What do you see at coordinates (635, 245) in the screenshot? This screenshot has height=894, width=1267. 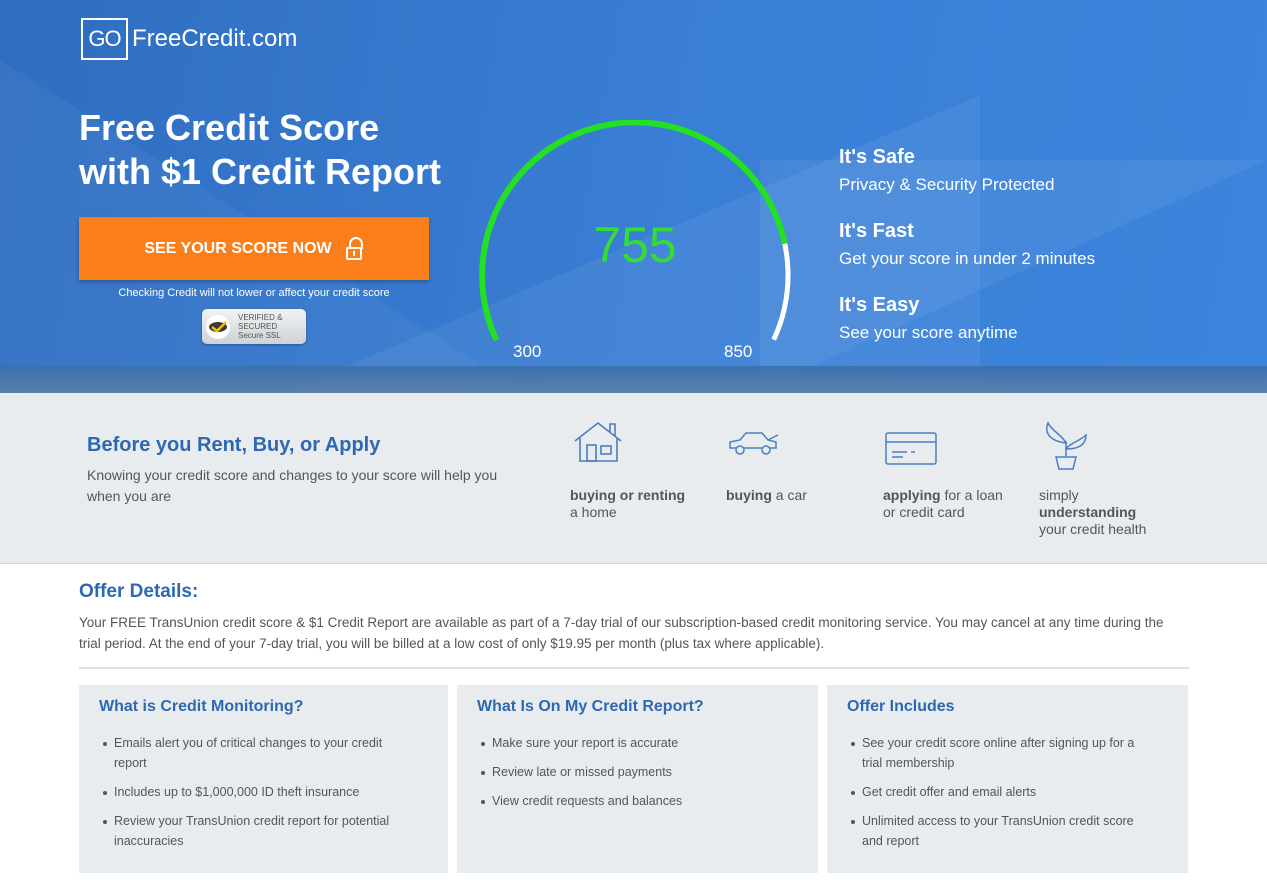 I see `credit-score-value: 755` at bounding box center [635, 245].